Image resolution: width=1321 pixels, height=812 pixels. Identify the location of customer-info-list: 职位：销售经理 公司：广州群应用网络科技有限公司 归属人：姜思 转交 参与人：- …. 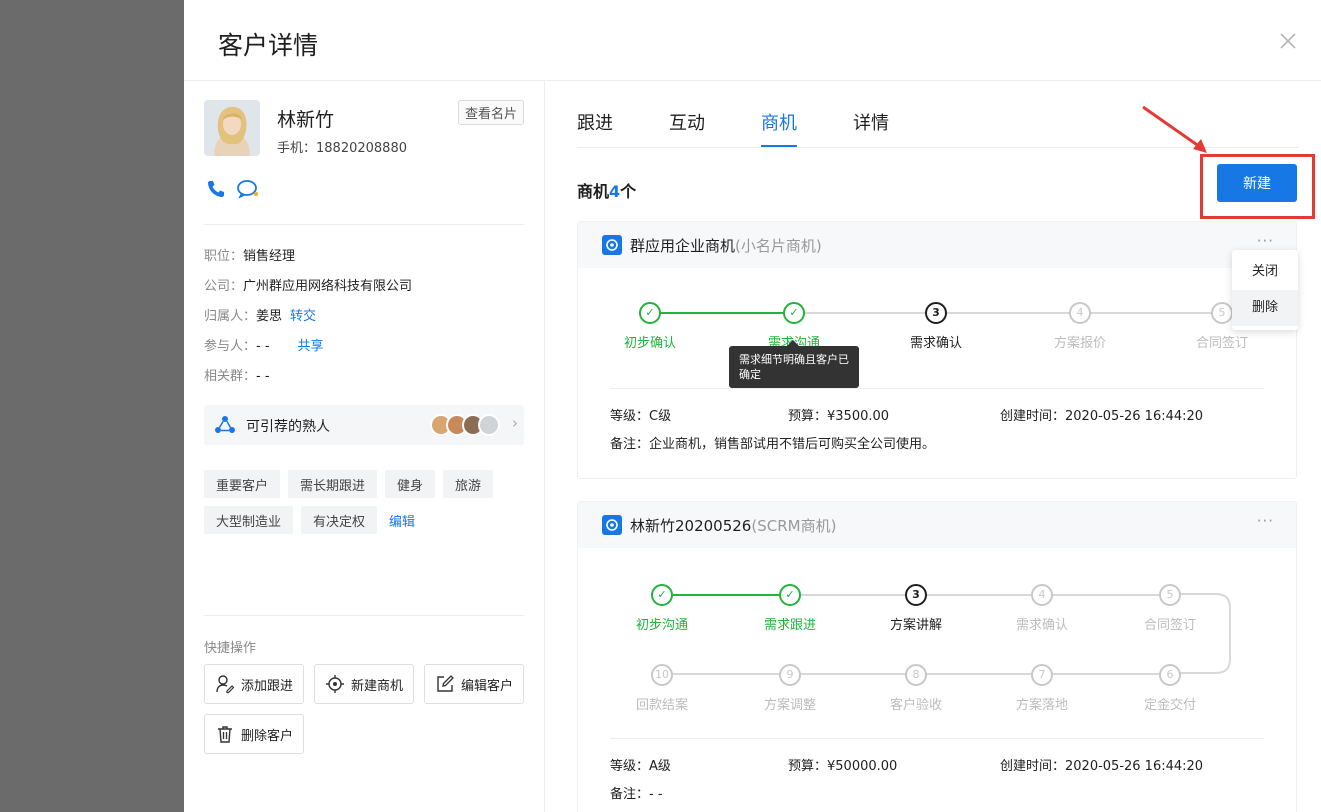
(364, 322).